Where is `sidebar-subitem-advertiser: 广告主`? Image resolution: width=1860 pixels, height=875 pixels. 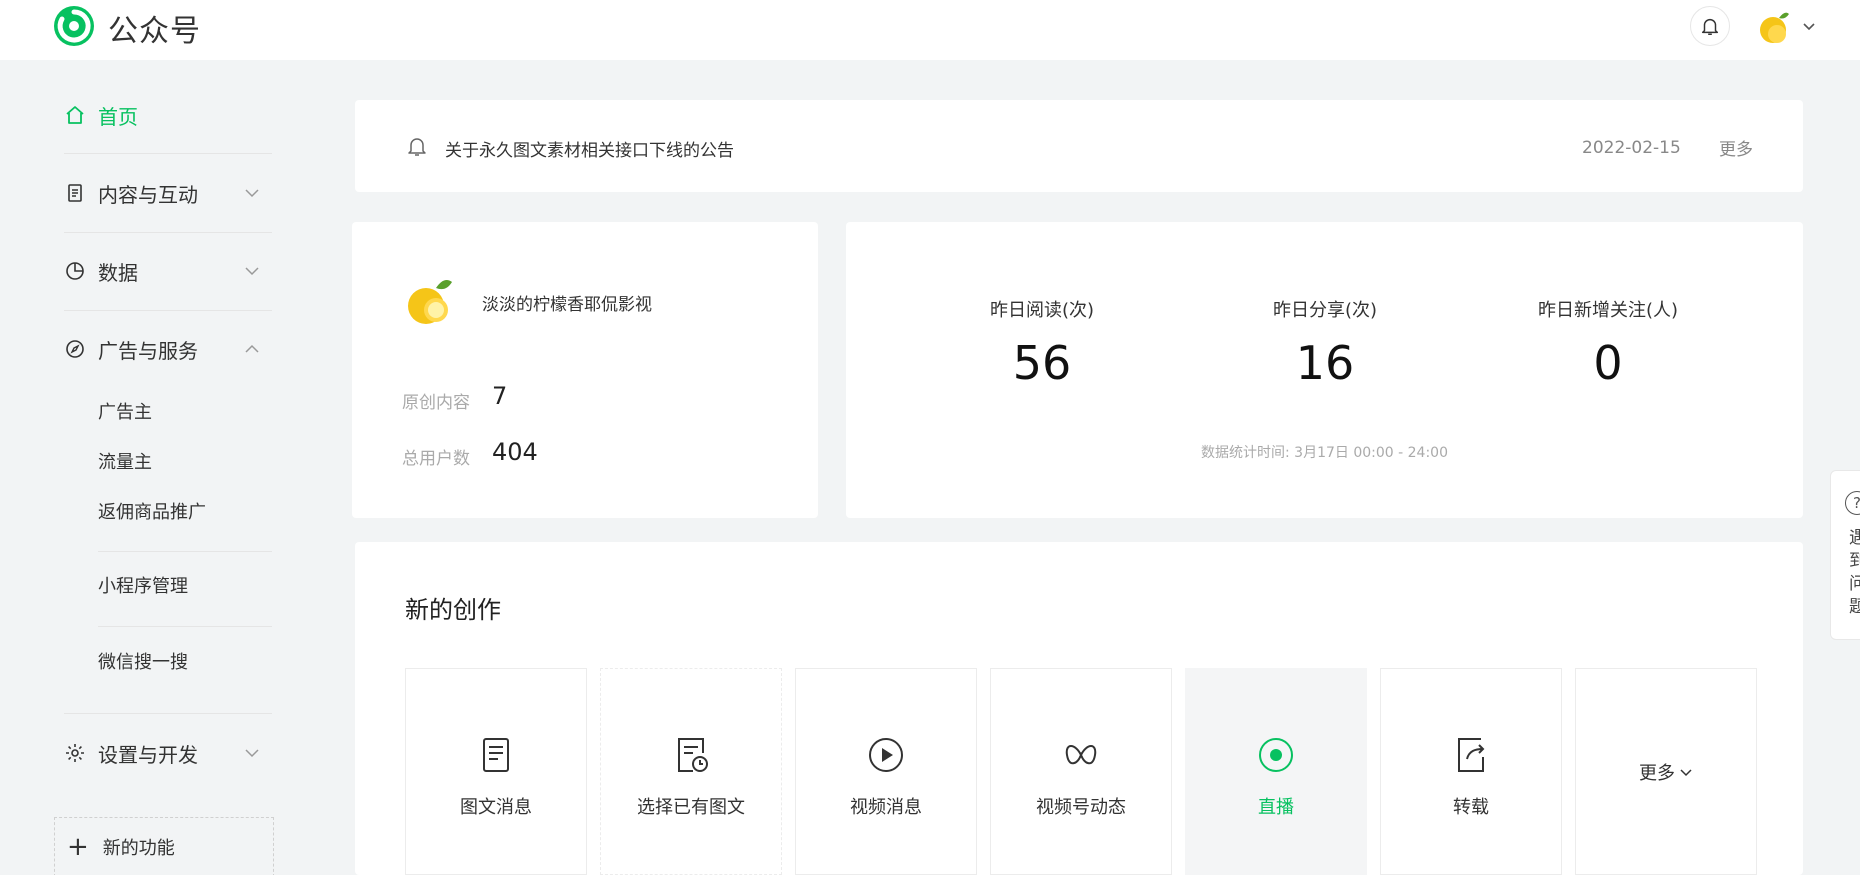
sidebar-subitem-advertiser: 广告主 is located at coordinates (125, 413).